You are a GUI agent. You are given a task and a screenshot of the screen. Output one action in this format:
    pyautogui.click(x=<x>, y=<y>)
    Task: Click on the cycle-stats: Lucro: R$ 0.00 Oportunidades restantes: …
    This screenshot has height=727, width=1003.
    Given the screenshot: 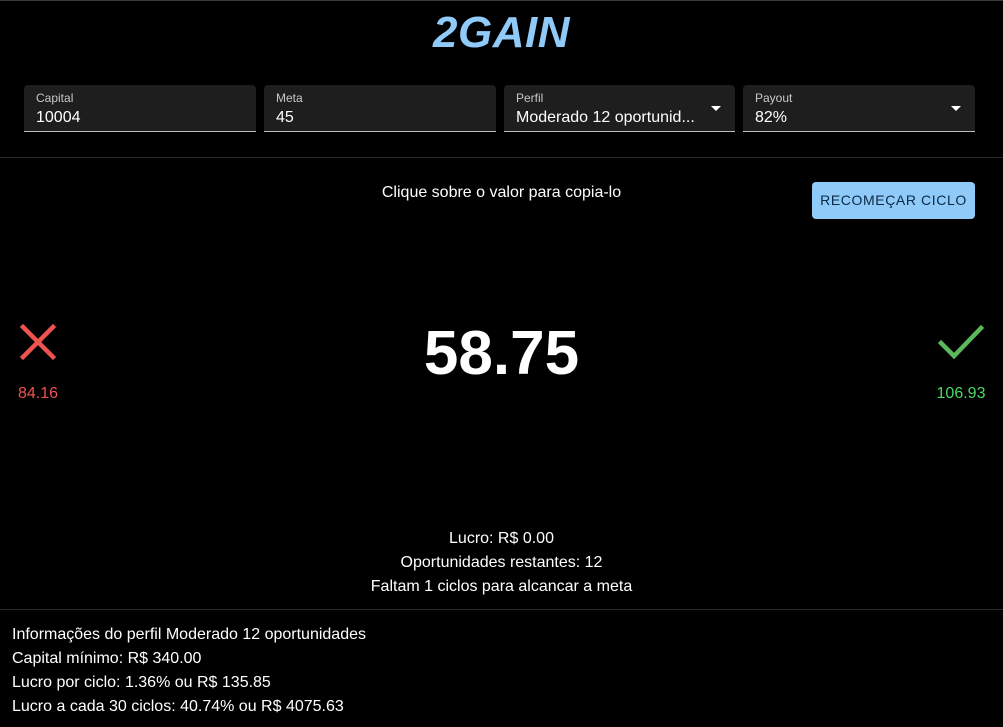 What is the action you would take?
    pyautogui.click(x=501, y=563)
    